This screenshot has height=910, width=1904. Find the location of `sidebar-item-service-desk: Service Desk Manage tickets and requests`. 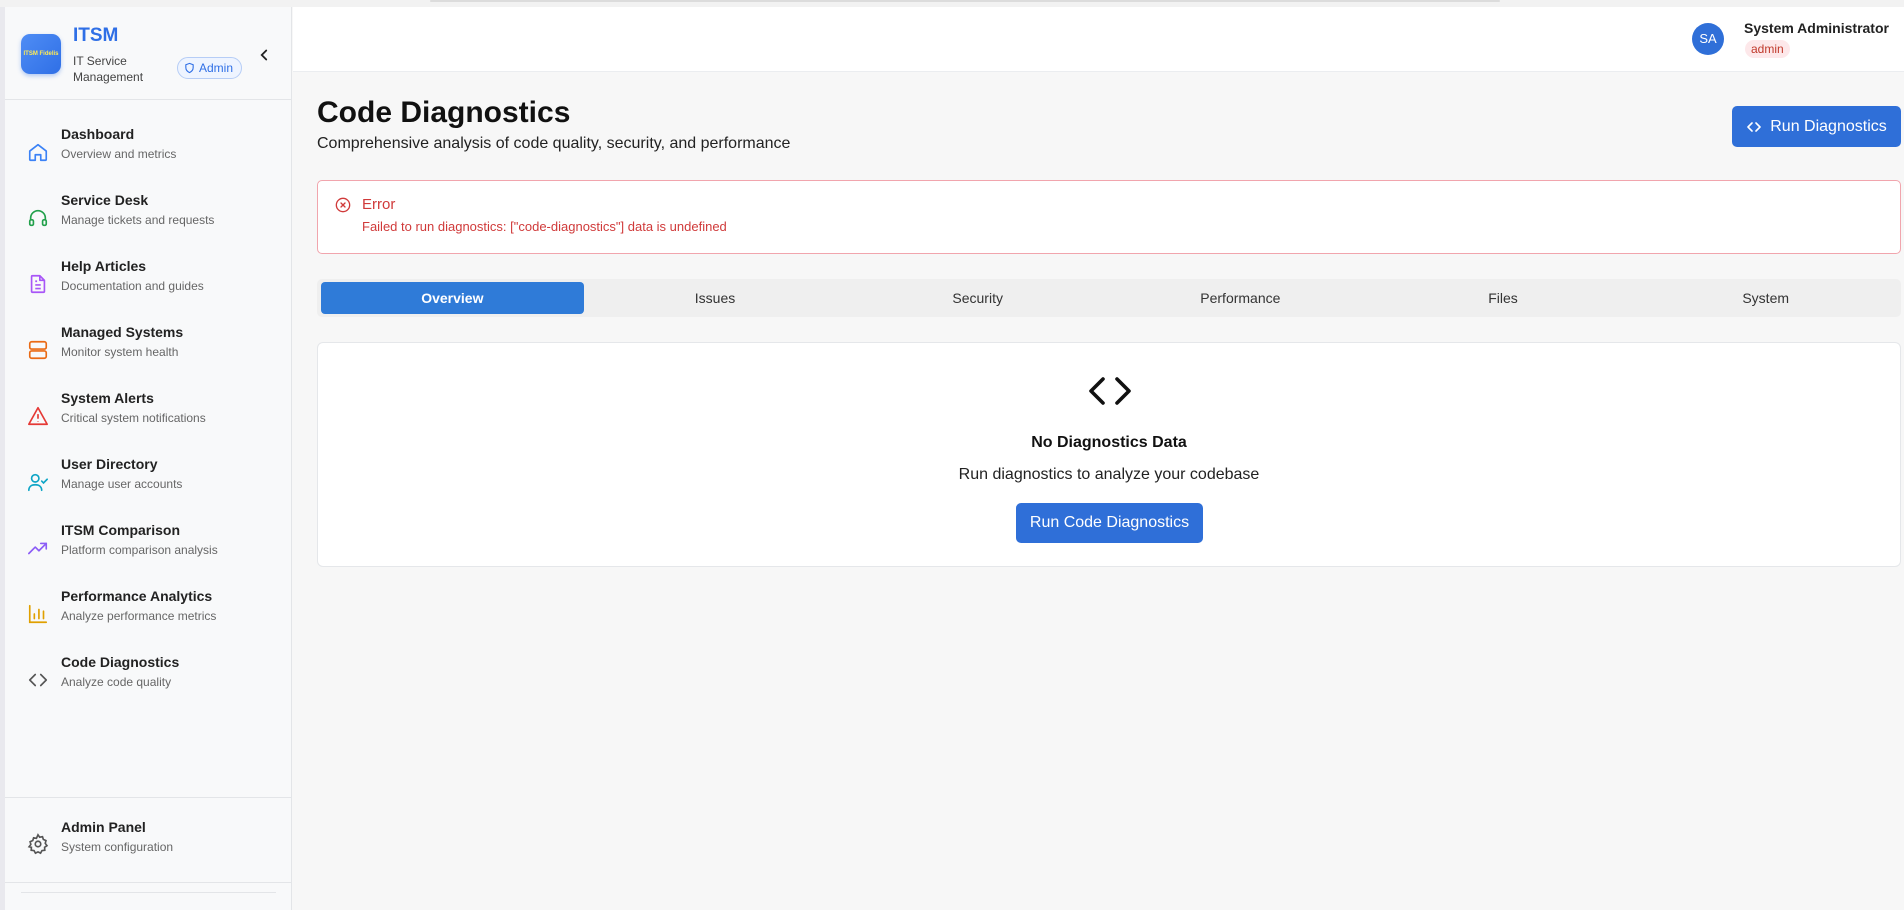

sidebar-item-service-desk: Service Desk Manage tickets and requests is located at coordinates (148, 225).